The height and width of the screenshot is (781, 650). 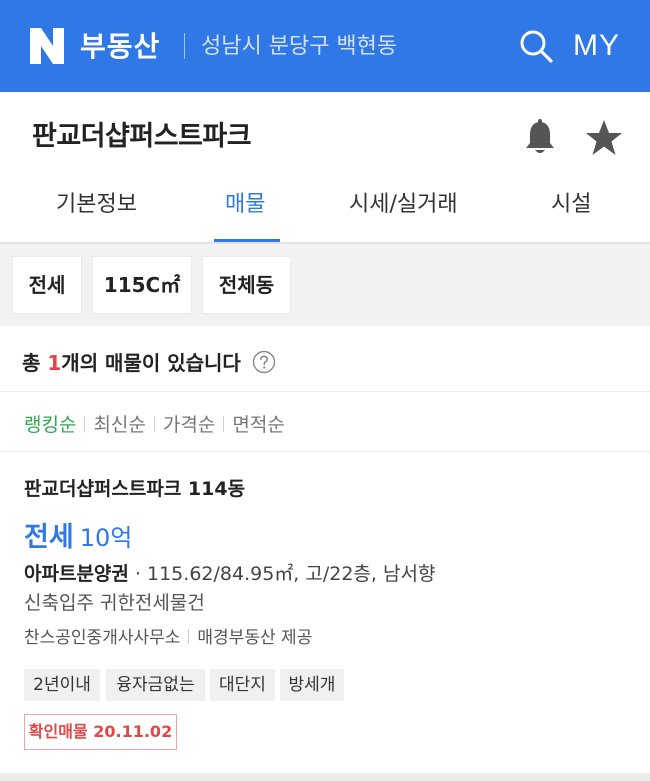 I want to click on listing-agent: 찬스공인중개사사무소 매경부동산 제공, so click(x=168, y=638).